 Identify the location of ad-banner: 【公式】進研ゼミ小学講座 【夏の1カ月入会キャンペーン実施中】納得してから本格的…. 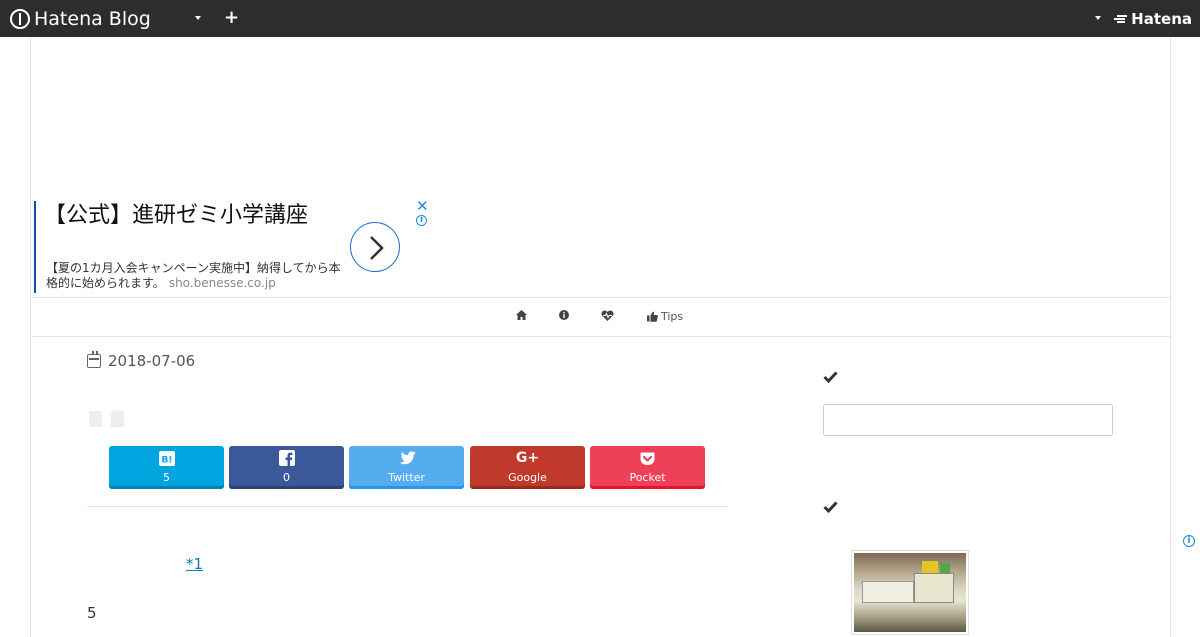
(234, 246).